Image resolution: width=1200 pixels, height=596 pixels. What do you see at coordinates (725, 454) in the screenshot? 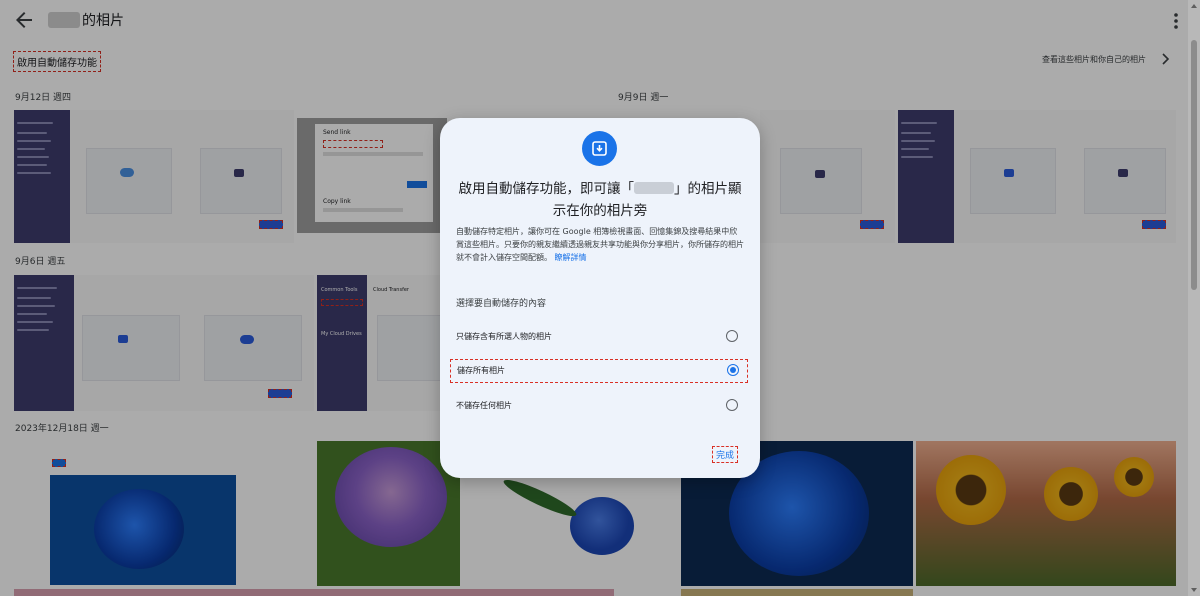
I see `done-button: 完成` at bounding box center [725, 454].